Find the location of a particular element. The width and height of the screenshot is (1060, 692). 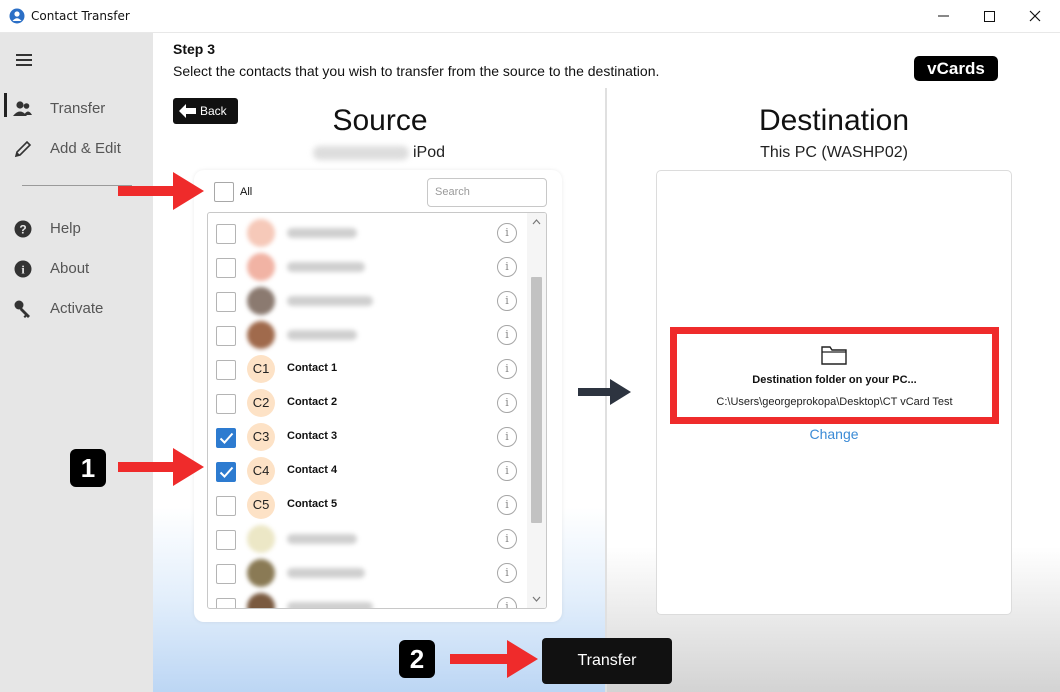

search-input: Search is located at coordinates (487, 192).